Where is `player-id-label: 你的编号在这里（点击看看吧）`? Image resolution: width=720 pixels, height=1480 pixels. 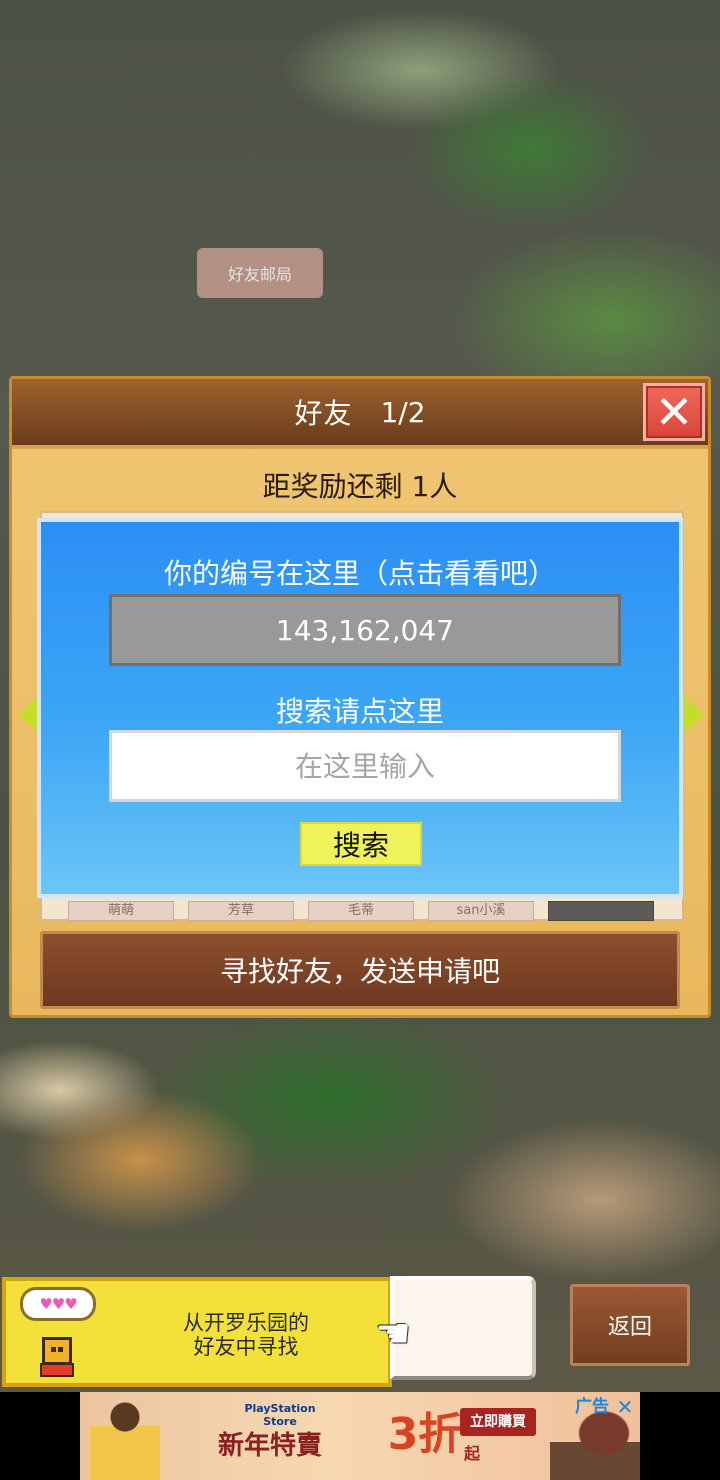 player-id-label: 你的编号在这里（点击看看吧） is located at coordinates (359, 573).